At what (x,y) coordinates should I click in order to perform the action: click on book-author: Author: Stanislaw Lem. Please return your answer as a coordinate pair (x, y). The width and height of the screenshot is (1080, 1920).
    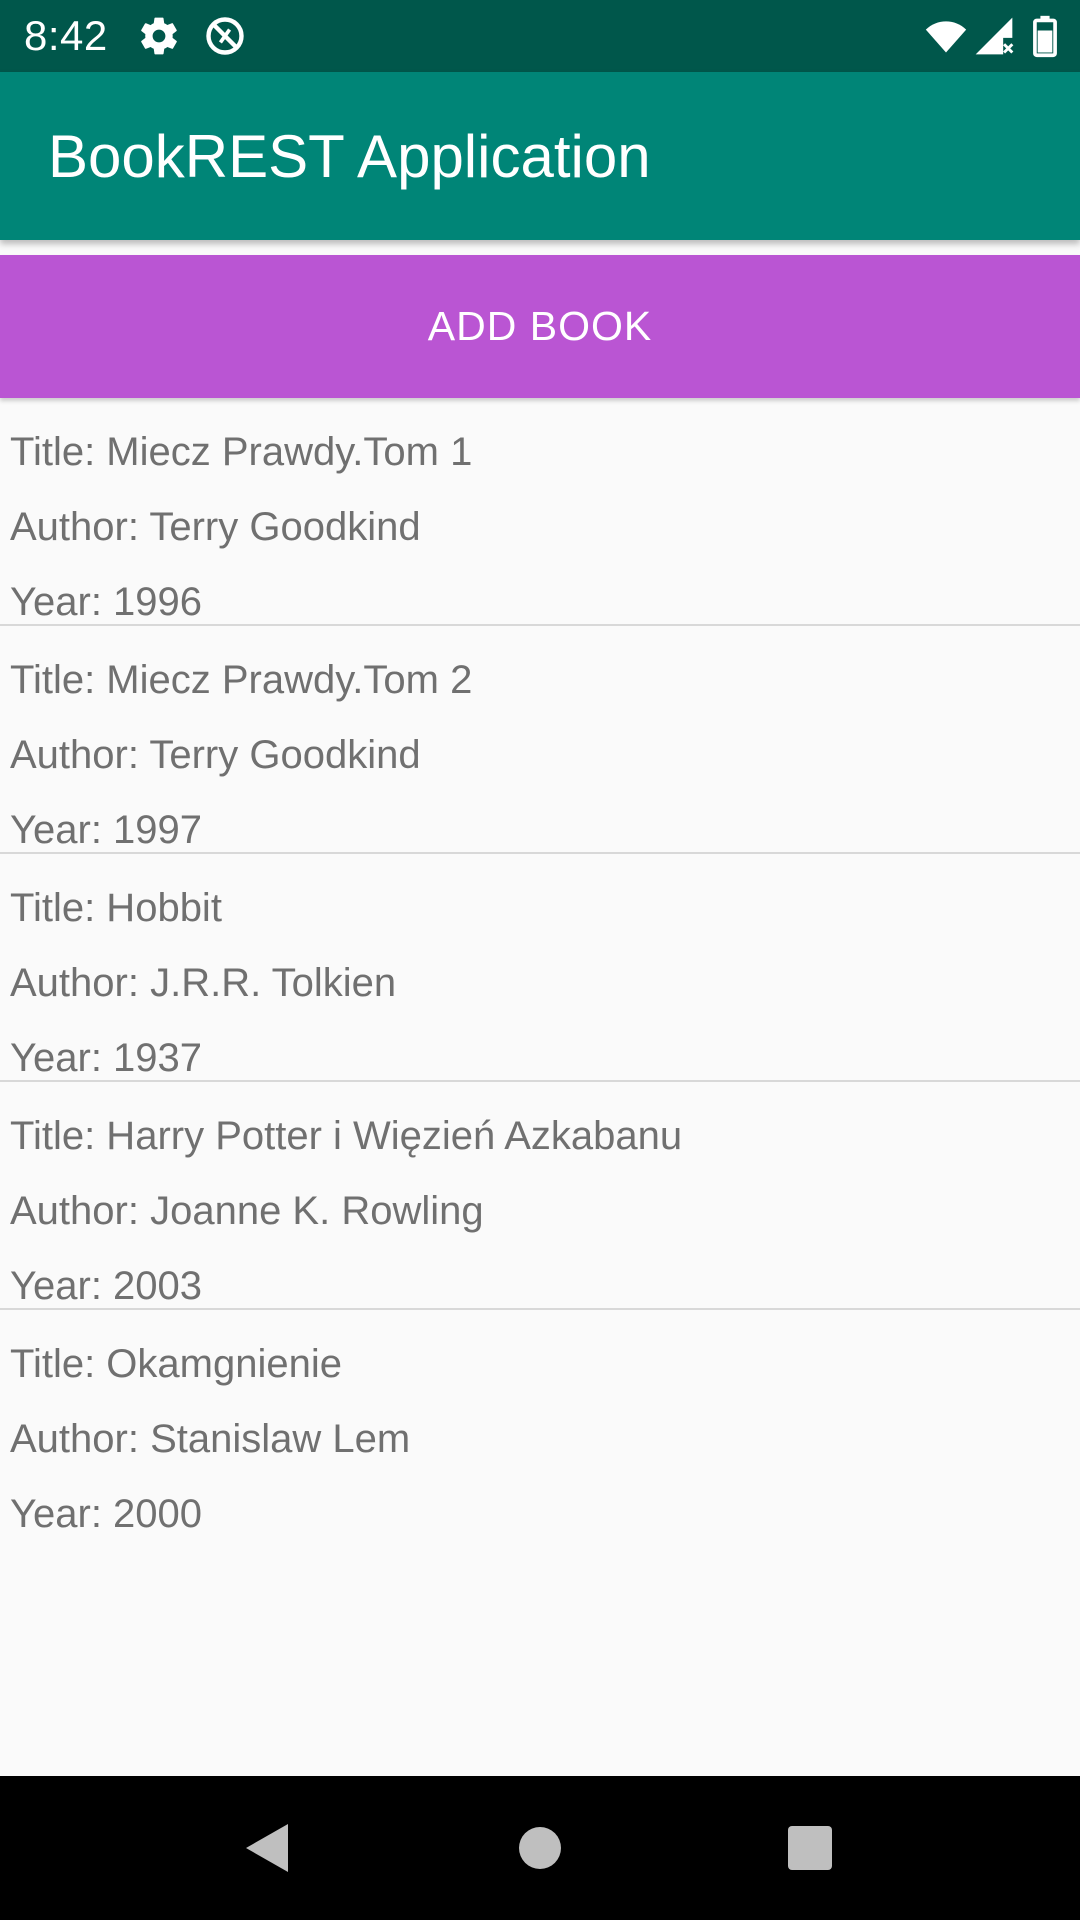
    Looking at the image, I should click on (210, 1439).